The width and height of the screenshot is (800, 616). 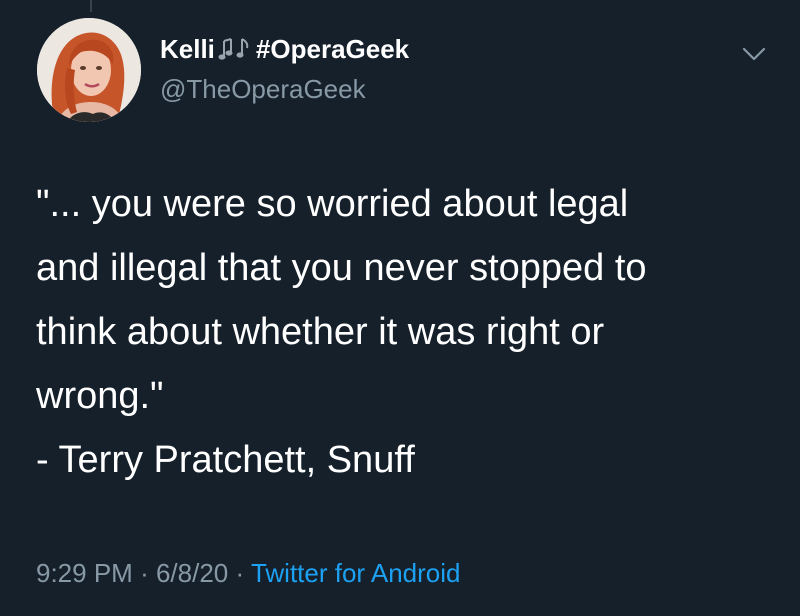 What do you see at coordinates (356, 573) in the screenshot?
I see `tweet-source-link: Twitter for Android` at bounding box center [356, 573].